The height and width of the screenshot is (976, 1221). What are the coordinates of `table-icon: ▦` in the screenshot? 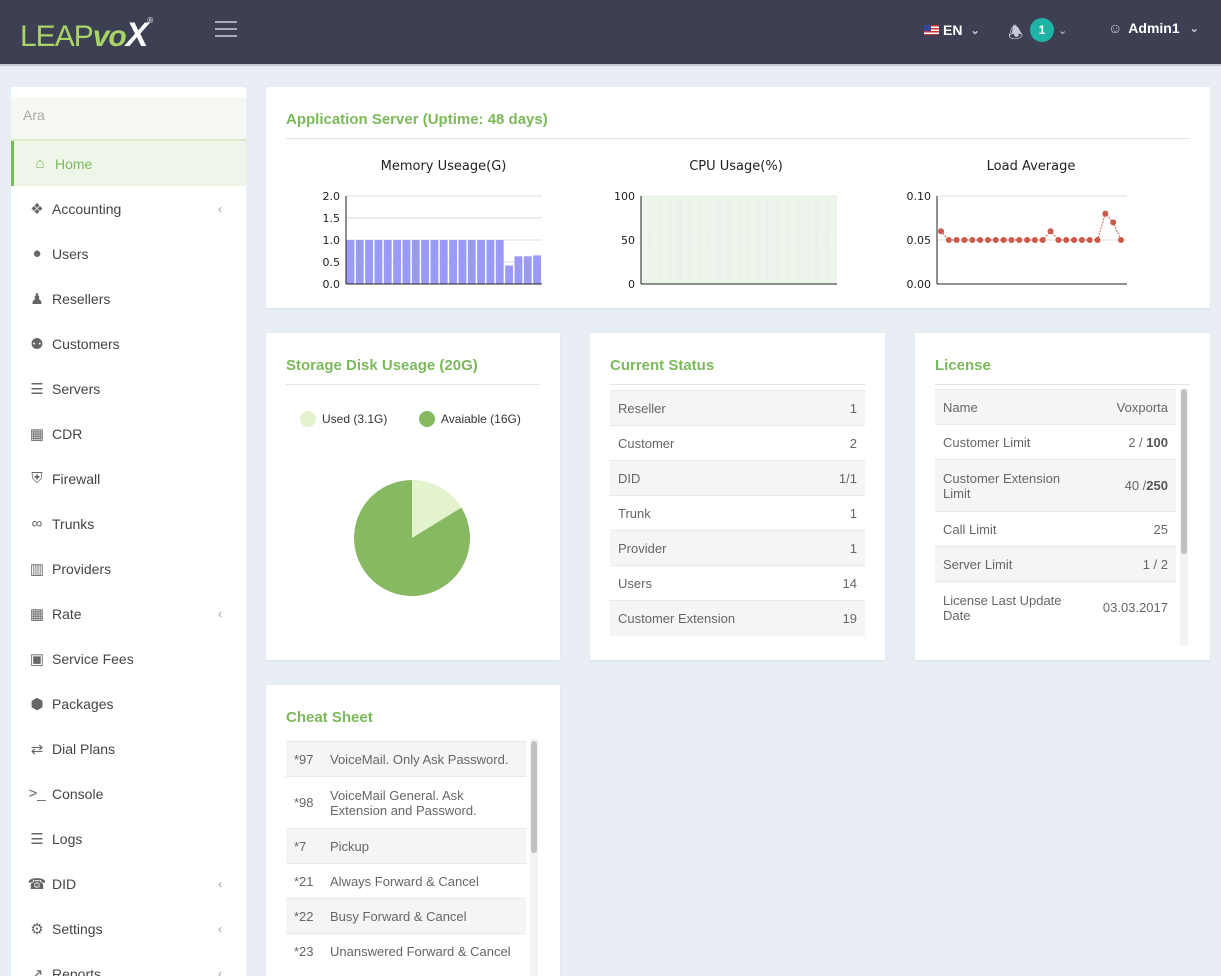 It's located at (37, 614).